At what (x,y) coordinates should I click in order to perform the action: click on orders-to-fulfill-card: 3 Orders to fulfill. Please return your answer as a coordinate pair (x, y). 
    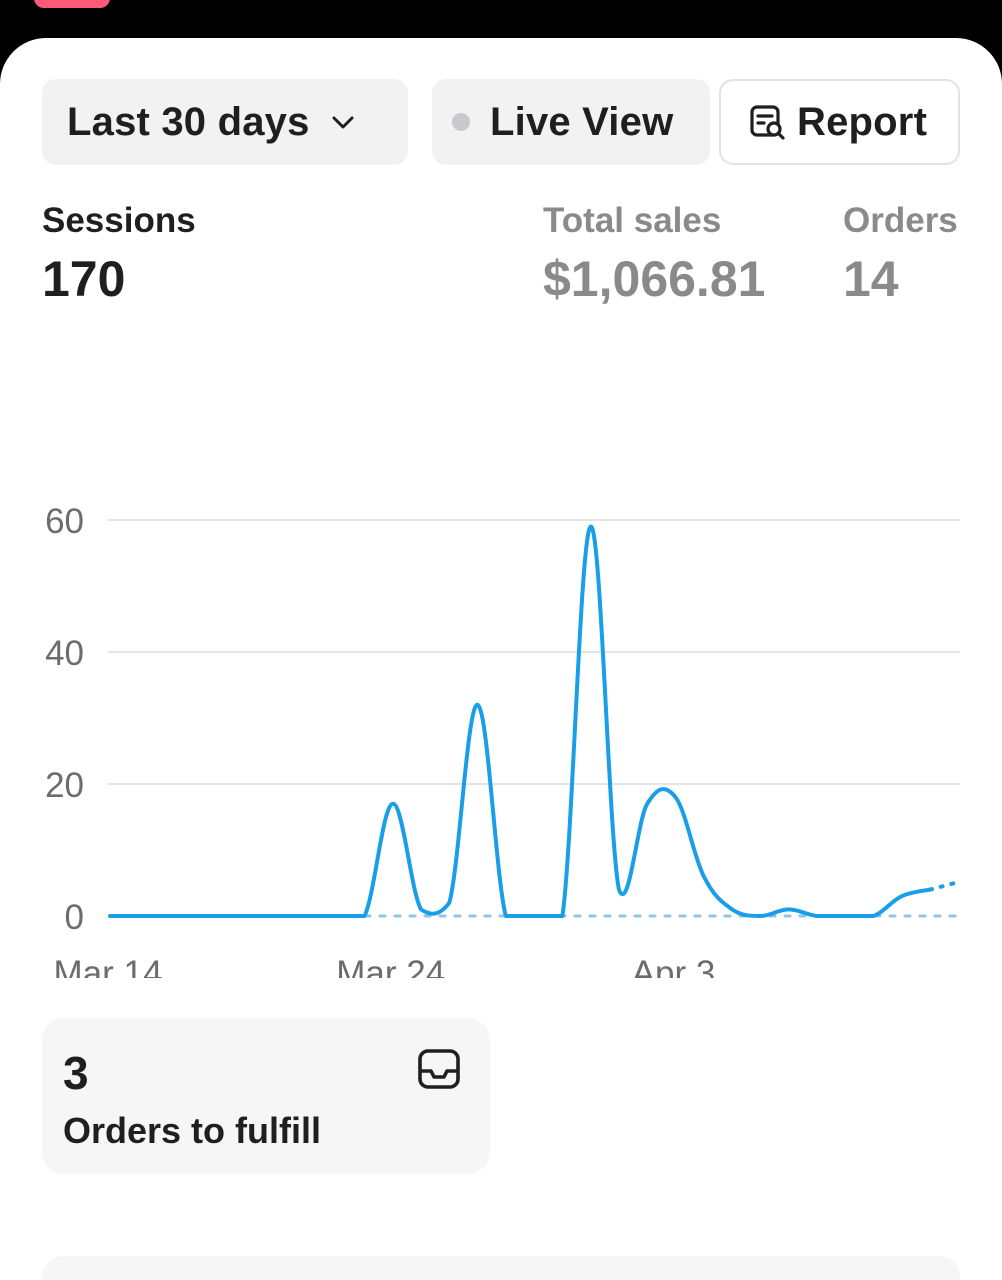
    Looking at the image, I should click on (266, 1096).